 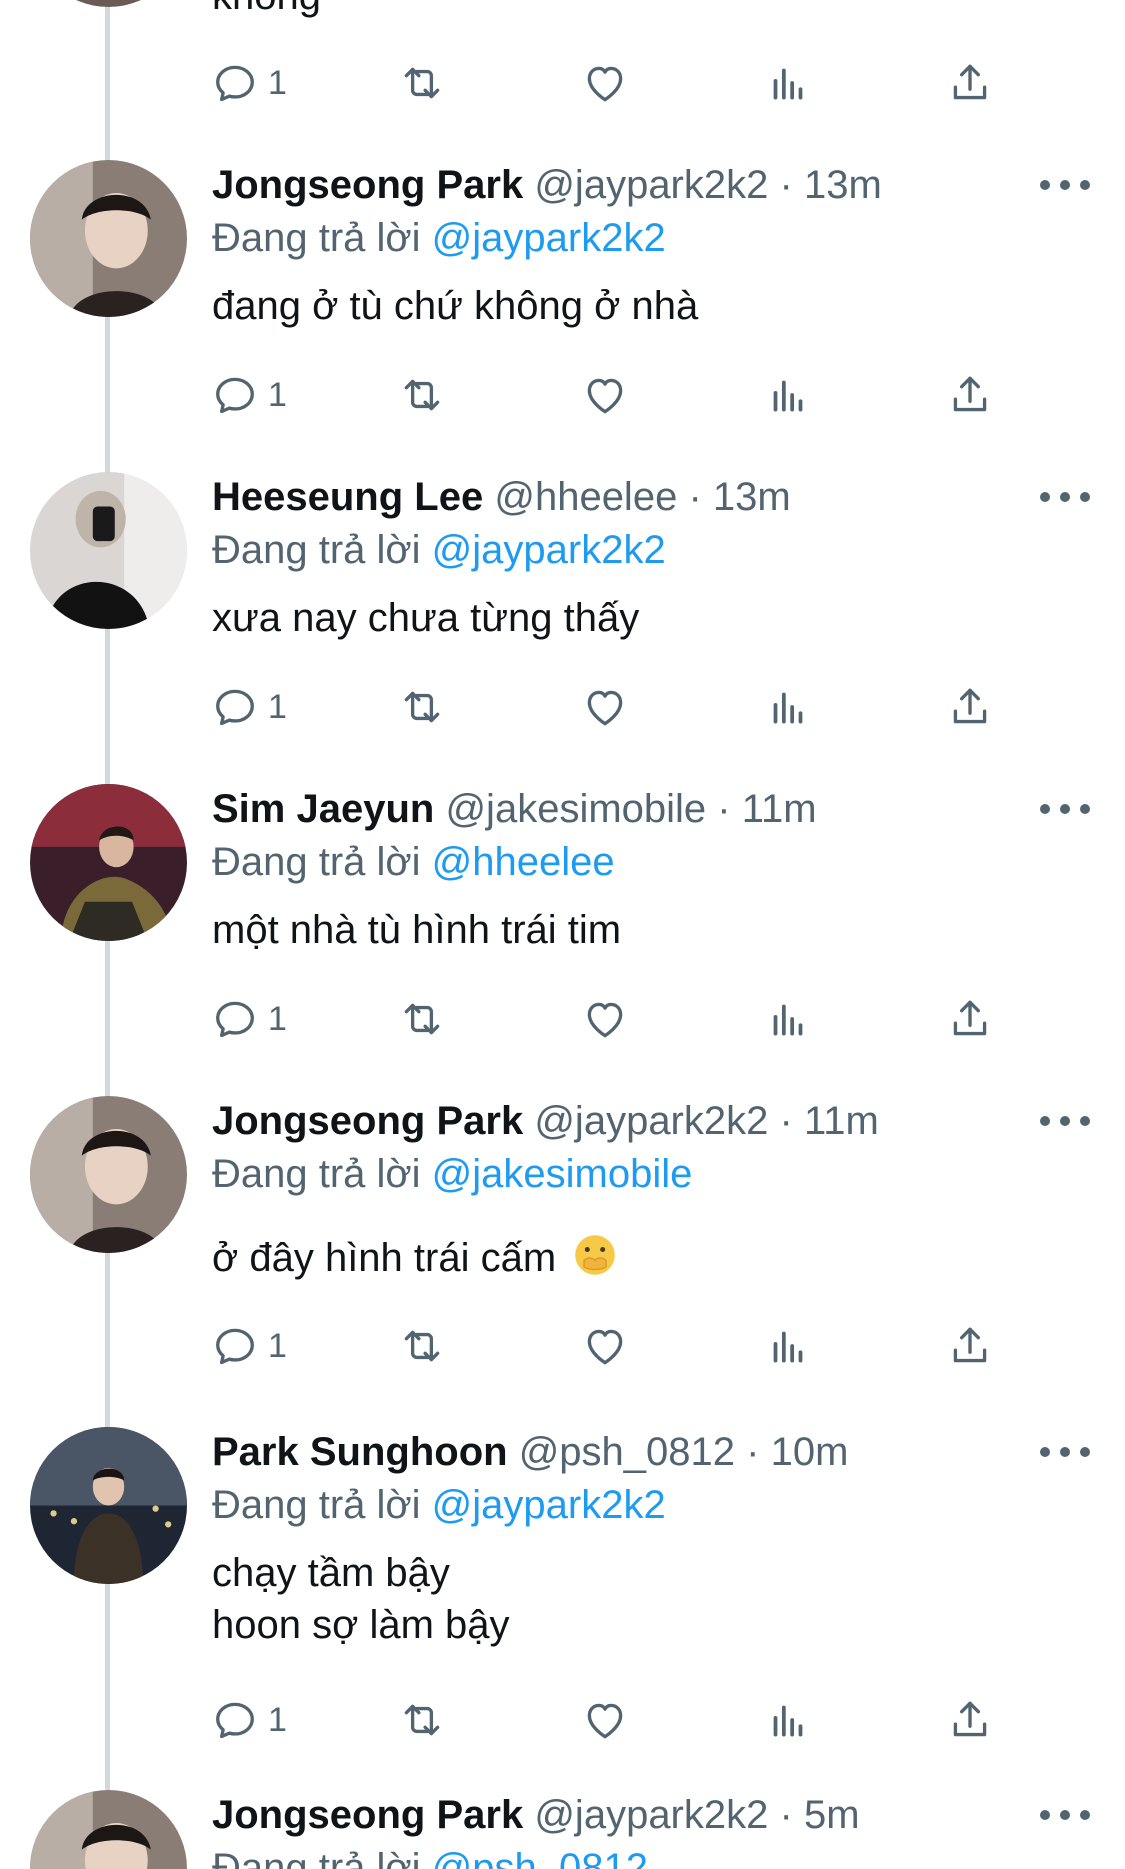 What do you see at coordinates (361, 1599) in the screenshot?
I see `tweet-text: chạy tầm bậy hoon sợ làm bậy` at bounding box center [361, 1599].